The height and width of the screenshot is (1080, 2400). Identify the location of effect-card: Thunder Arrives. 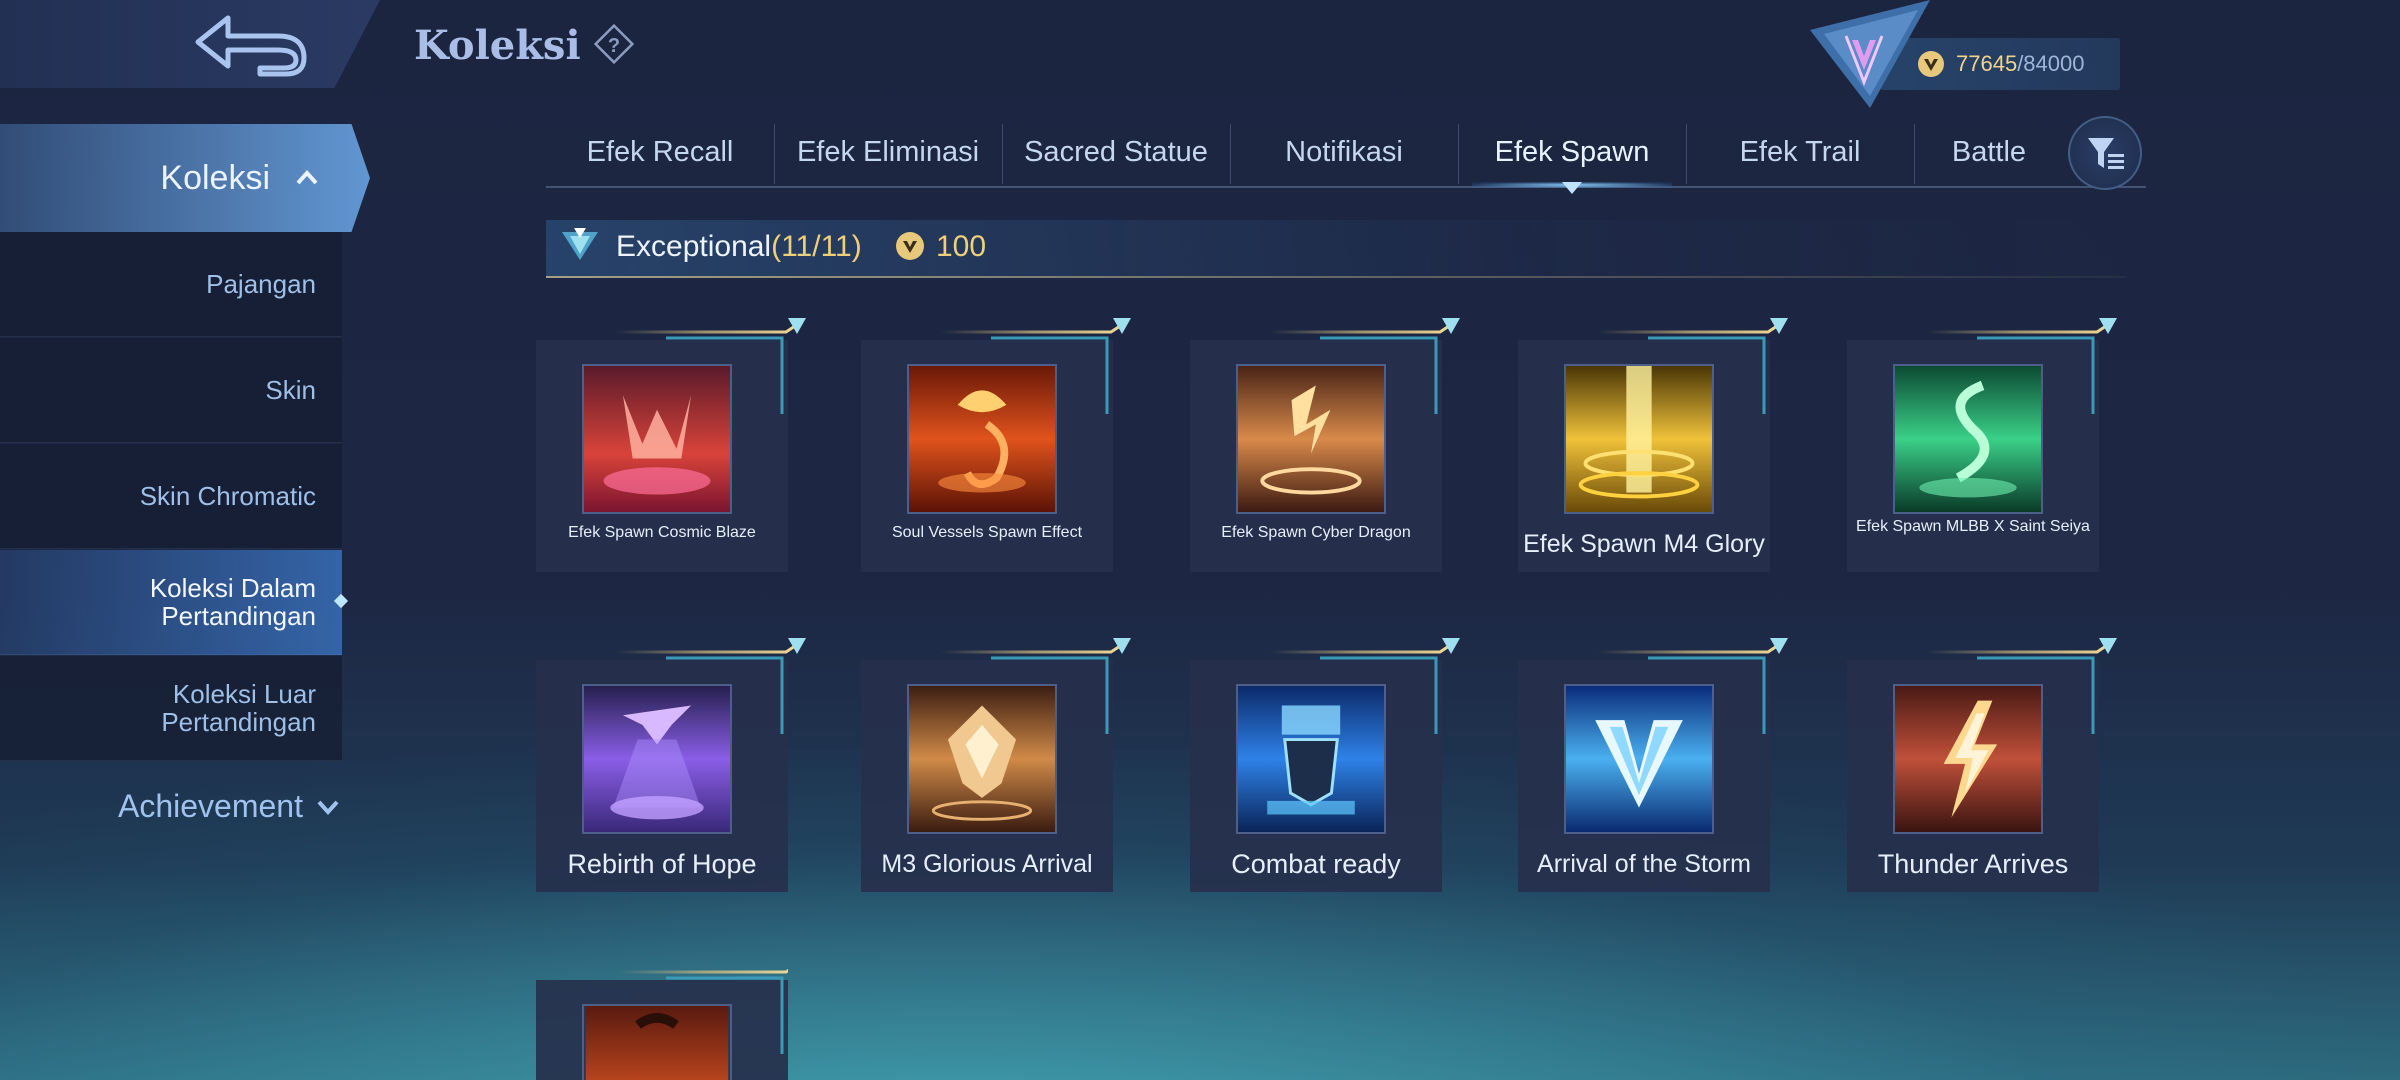
(1982, 765).